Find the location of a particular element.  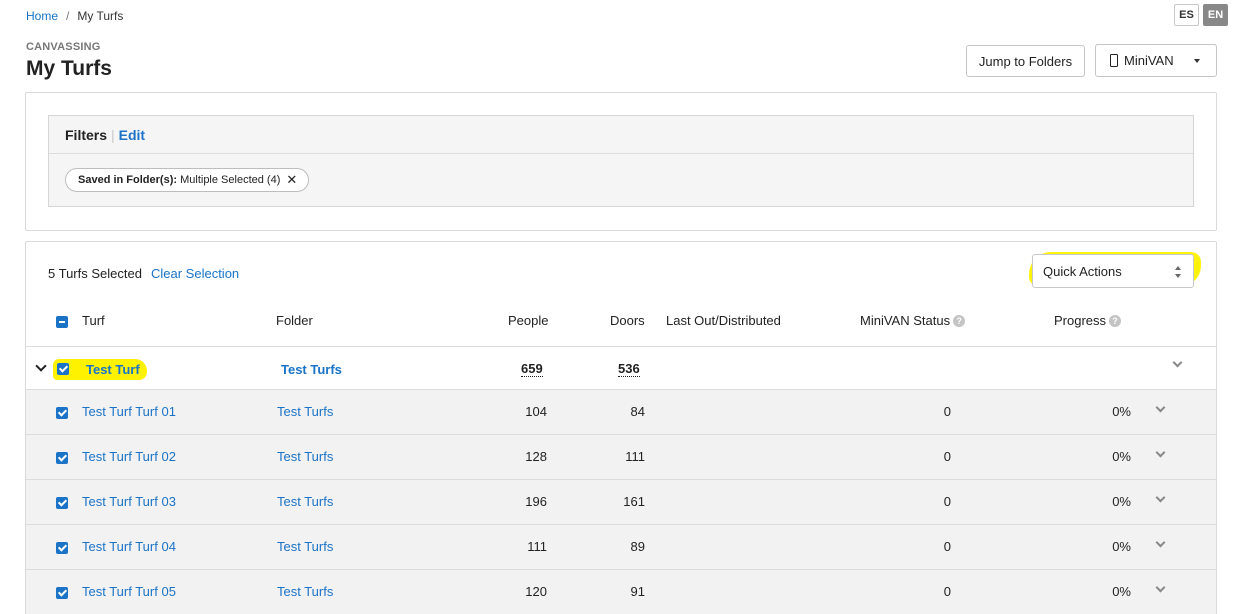

minivan-dropdown-button: MiniVAN is located at coordinates (1156, 60).